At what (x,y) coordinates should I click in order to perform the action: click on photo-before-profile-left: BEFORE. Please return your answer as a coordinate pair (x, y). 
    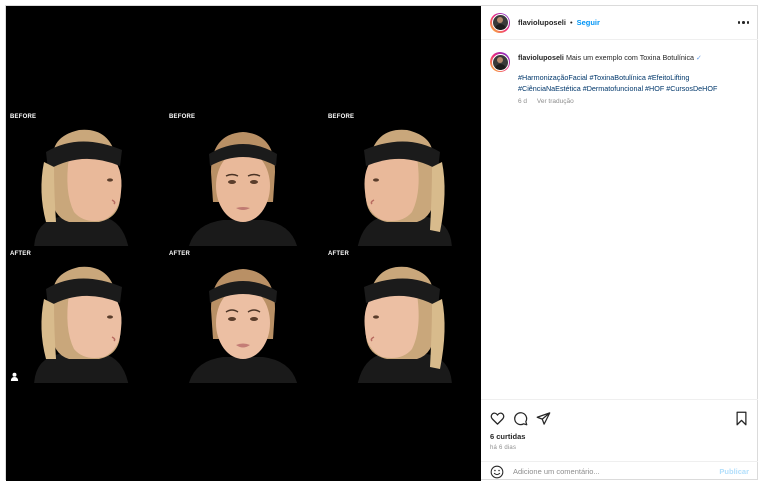
    Looking at the image, I should click on (84, 179).